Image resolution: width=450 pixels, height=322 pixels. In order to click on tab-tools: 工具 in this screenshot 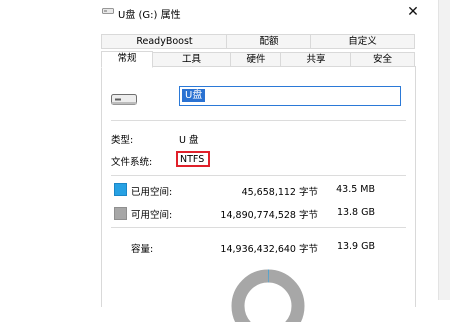, I will do `click(191, 59)`.